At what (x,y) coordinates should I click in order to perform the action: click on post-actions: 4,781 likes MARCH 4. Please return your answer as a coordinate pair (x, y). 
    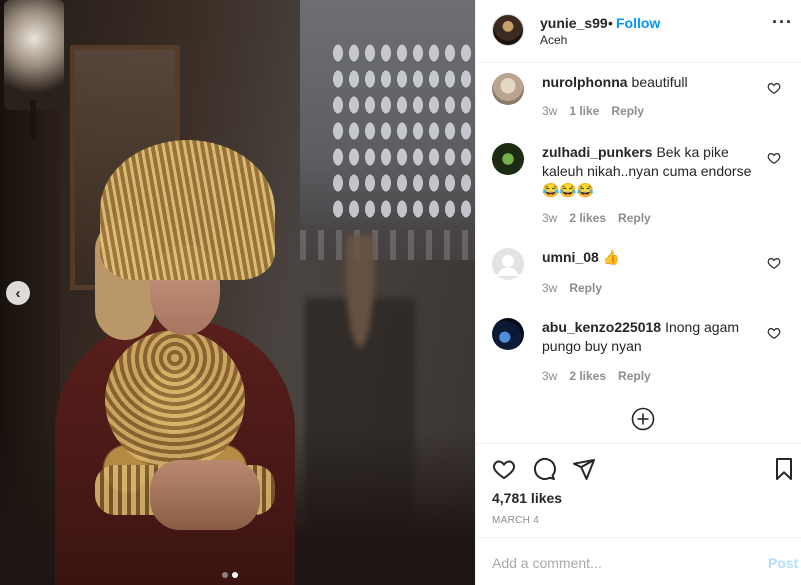
    Looking at the image, I should click on (638, 488).